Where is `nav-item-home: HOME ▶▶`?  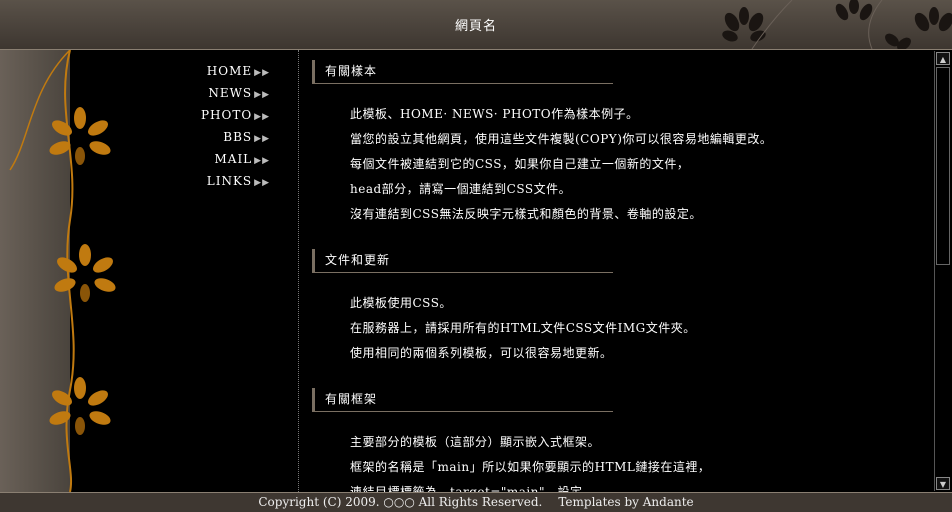 nav-item-home: HOME ▶▶ is located at coordinates (210, 73).